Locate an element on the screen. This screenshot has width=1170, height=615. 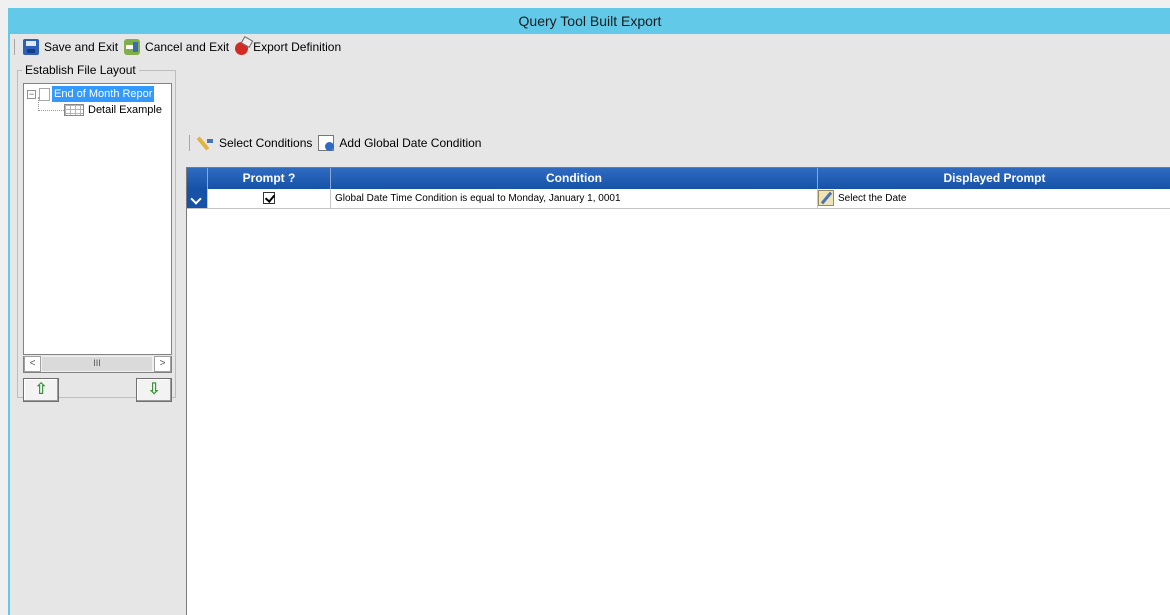
conditions-toolbar-grip is located at coordinates (189, 143).